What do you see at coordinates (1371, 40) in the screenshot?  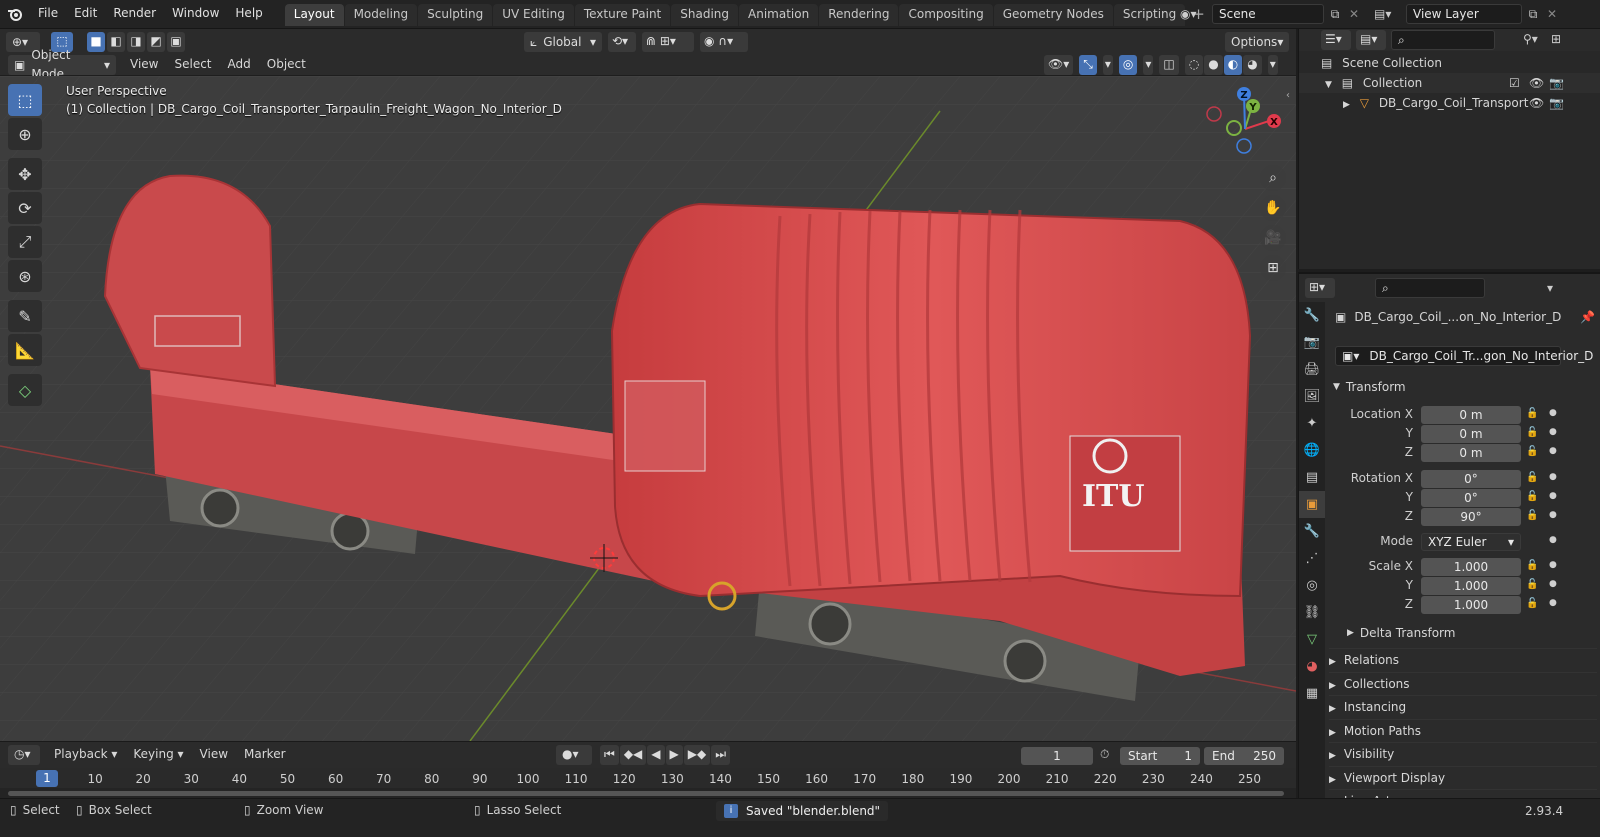 I see `display-mode-icon: ▤▾` at bounding box center [1371, 40].